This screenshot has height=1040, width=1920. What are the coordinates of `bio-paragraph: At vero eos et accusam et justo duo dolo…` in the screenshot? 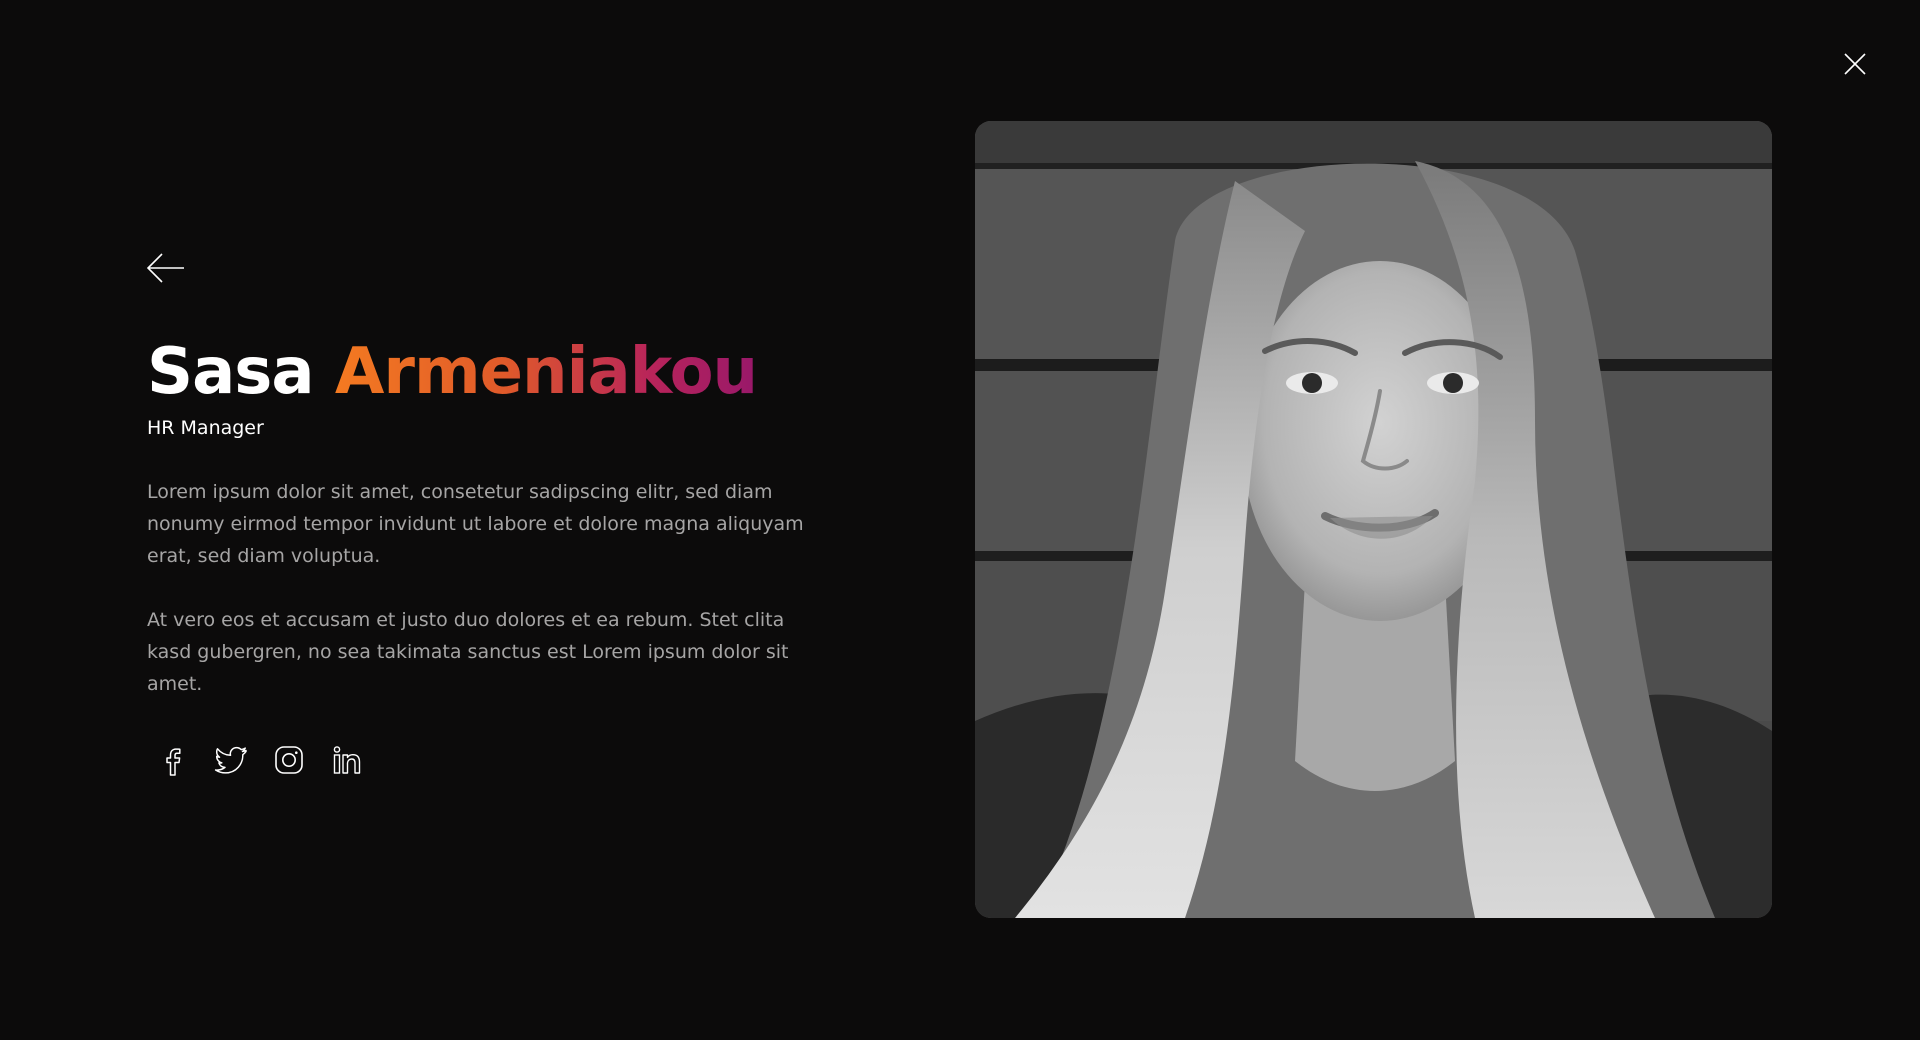 It's located at (468, 652).